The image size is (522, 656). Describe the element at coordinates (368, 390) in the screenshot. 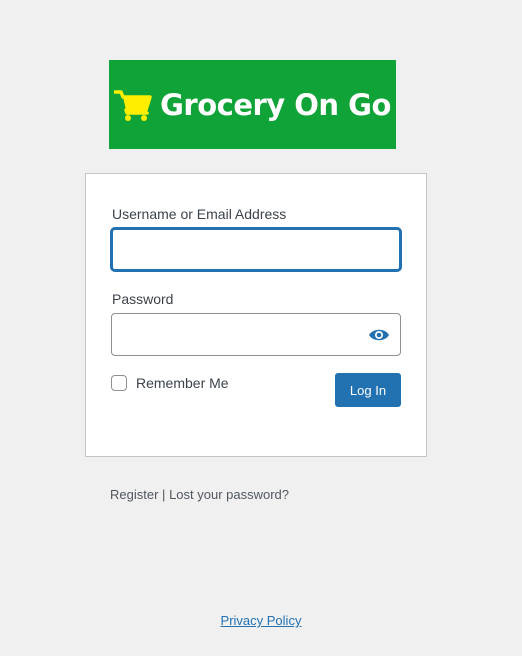

I see `log-in-button: Log In` at that location.